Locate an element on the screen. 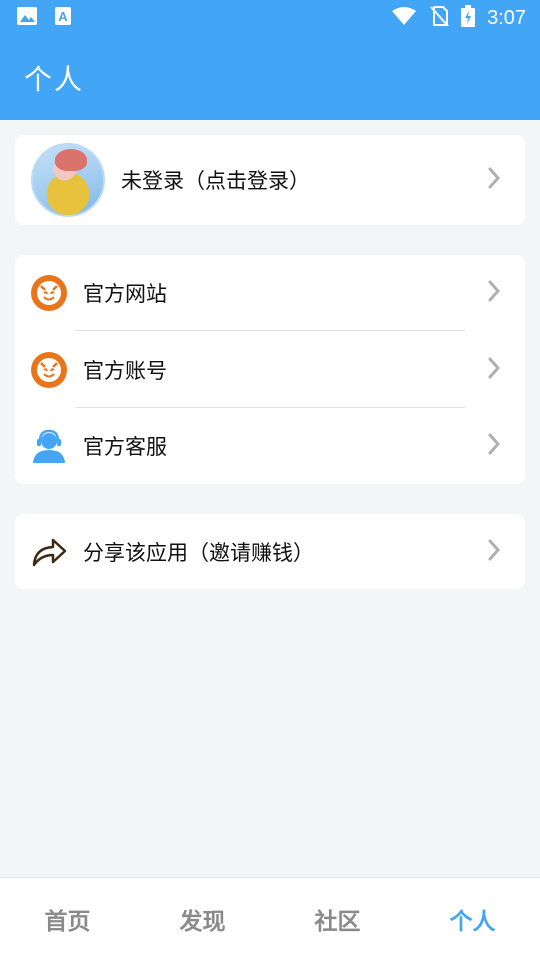 The image size is (540, 960). login-label: 未登录（点击登录） is located at coordinates (215, 181).